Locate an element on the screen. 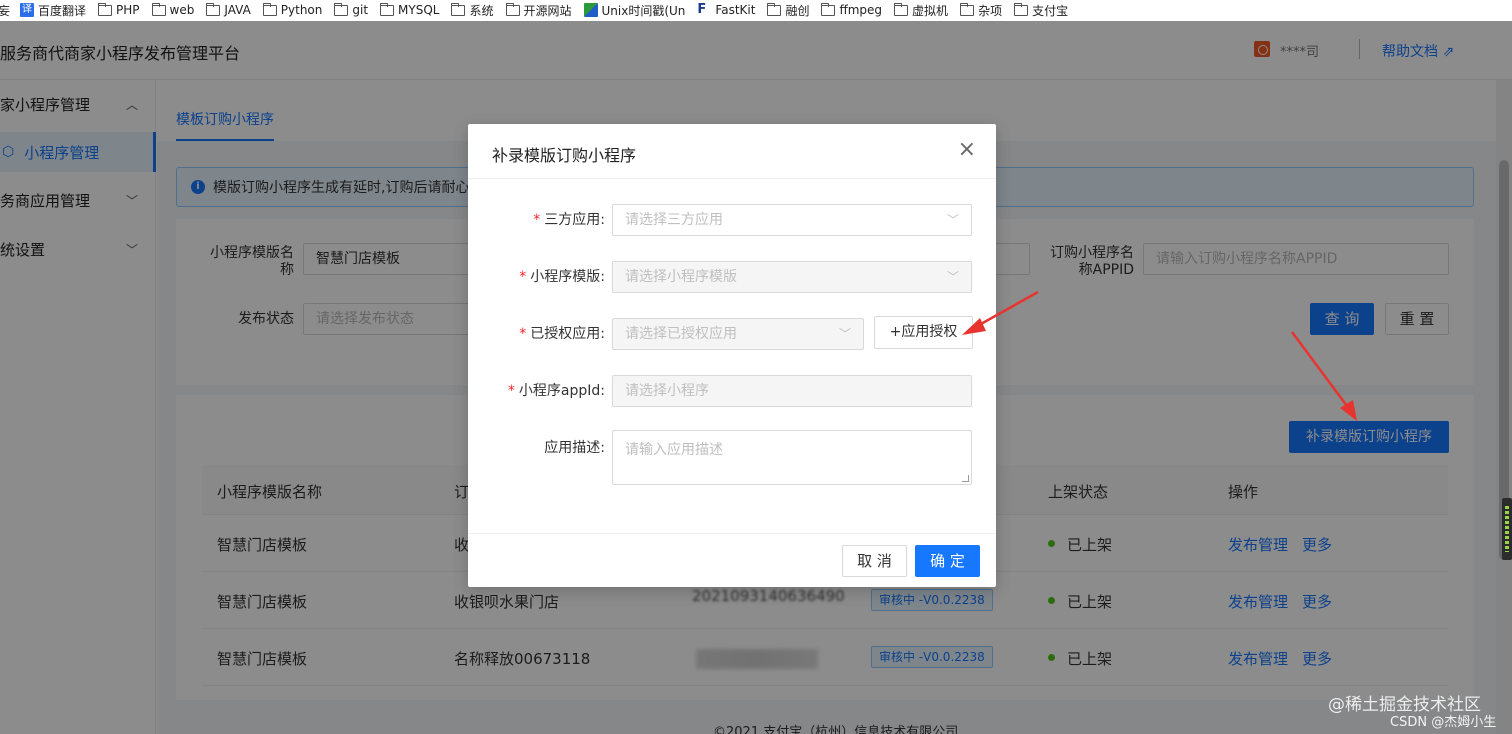 The width and height of the screenshot is (1512, 734). bookmark-folder: web is located at coordinates (173, 9).